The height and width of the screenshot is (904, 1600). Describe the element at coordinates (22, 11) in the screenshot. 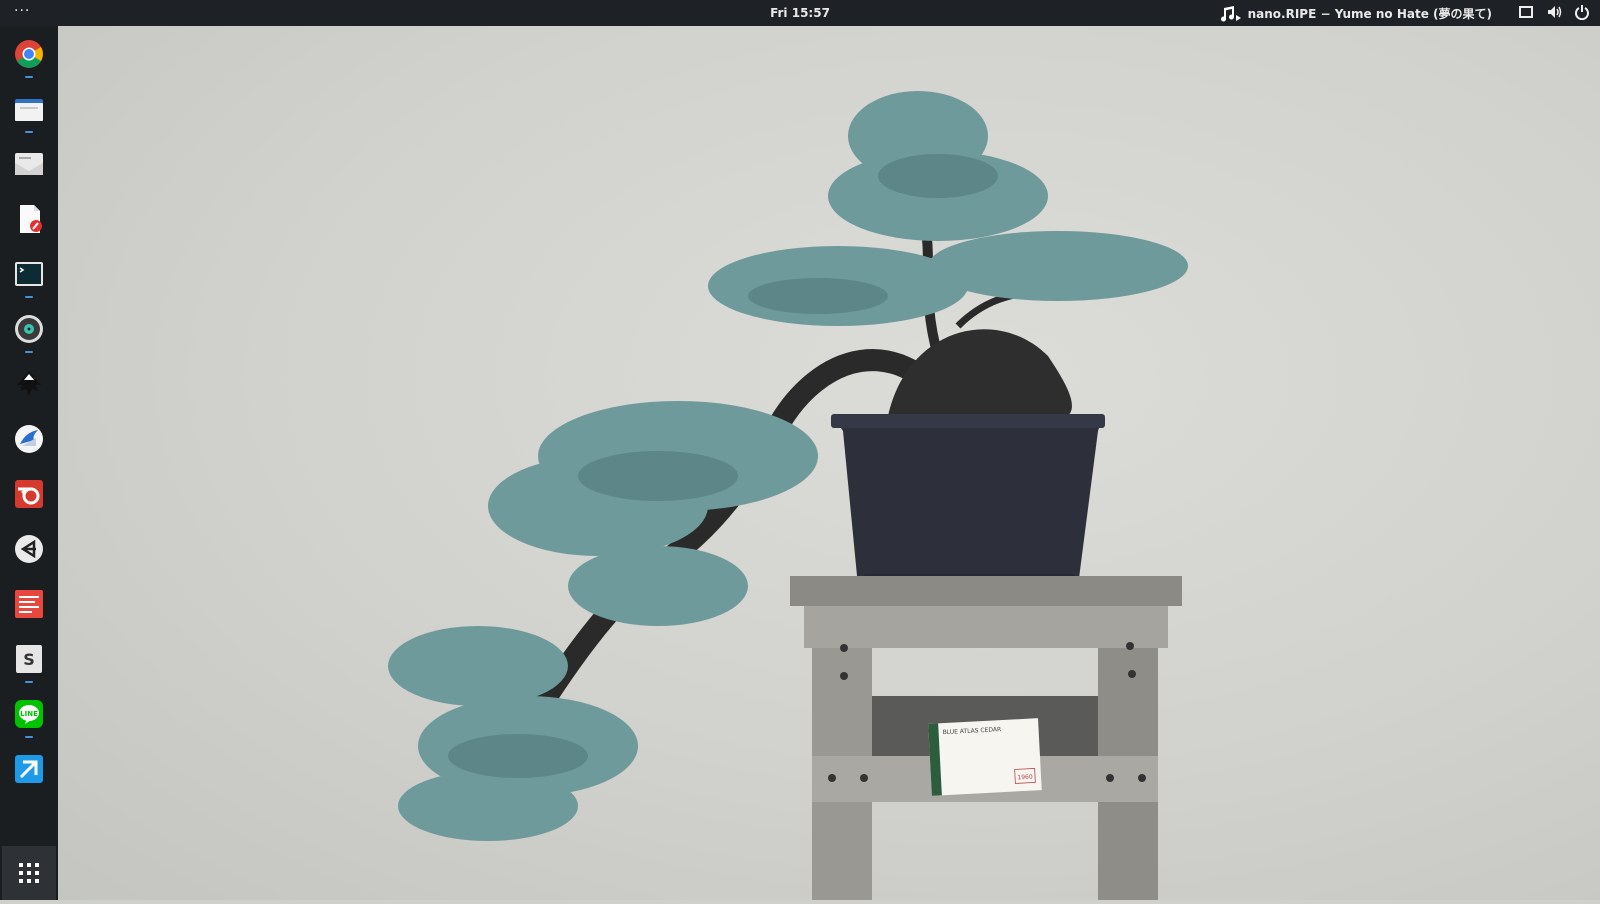

I see `activities-button: ···` at that location.